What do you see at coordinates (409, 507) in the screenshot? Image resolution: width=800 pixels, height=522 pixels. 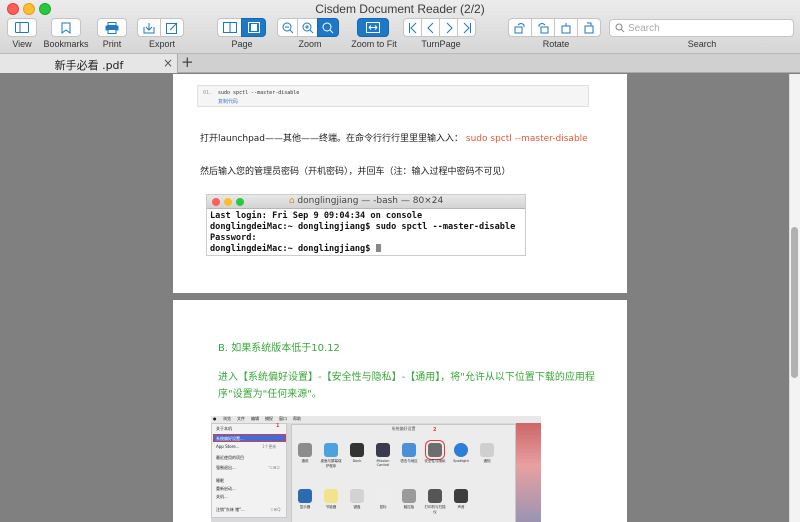 I see `pref-label: 触控板` at bounding box center [409, 507].